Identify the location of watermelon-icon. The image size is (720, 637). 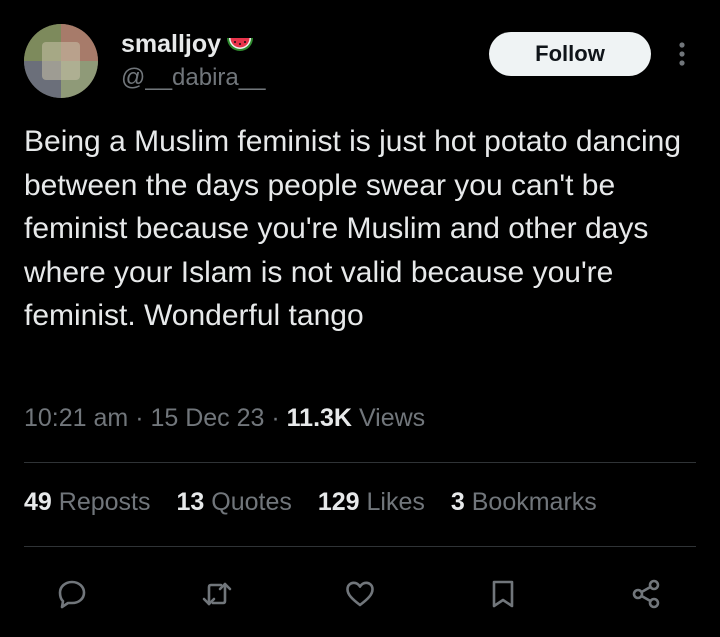
(240, 44).